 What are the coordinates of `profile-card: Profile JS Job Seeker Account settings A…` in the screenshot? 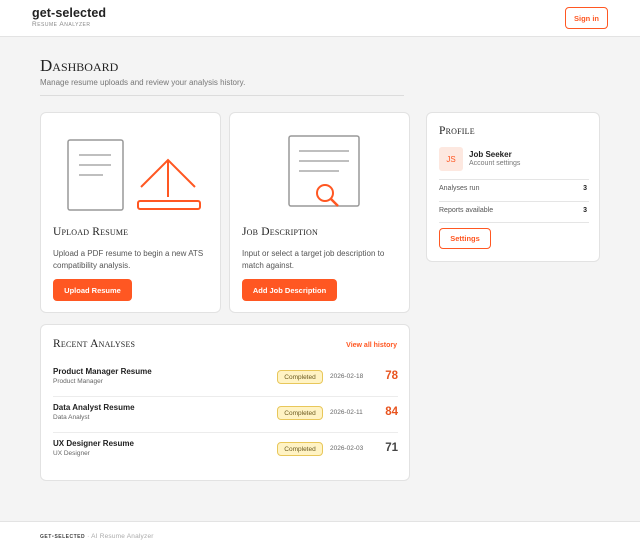 It's located at (513, 187).